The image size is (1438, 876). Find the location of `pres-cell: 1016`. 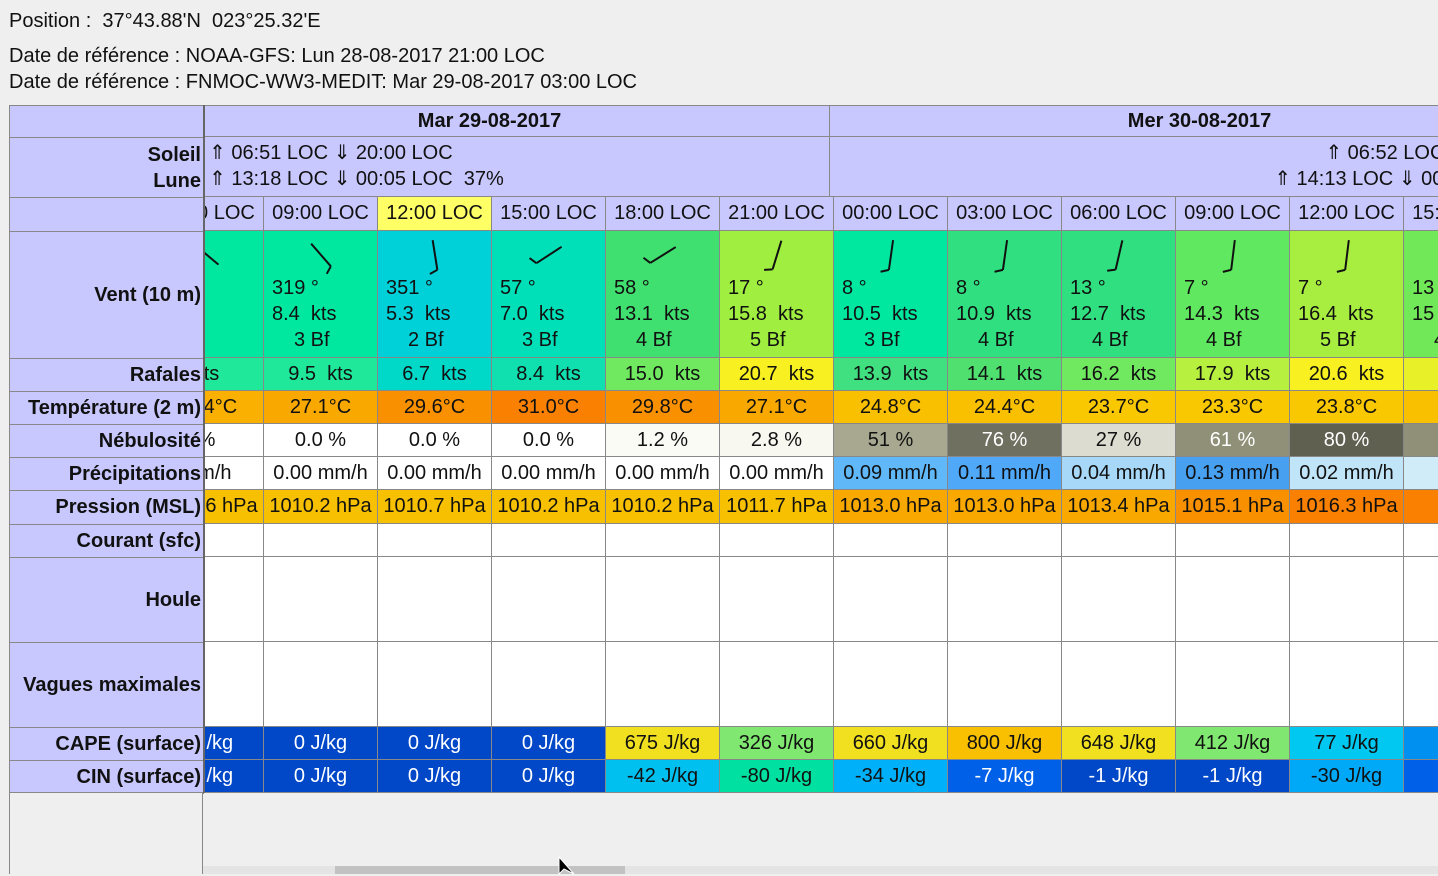

pres-cell: 1016 is located at coordinates (1421, 507).